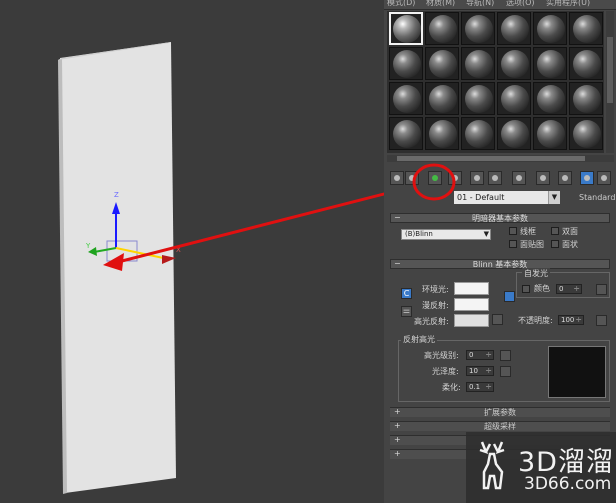 Image resolution: width=616 pixels, height=503 pixels. What do you see at coordinates (513, 244) in the screenshot?
I see `face-map-checkbox` at bounding box center [513, 244].